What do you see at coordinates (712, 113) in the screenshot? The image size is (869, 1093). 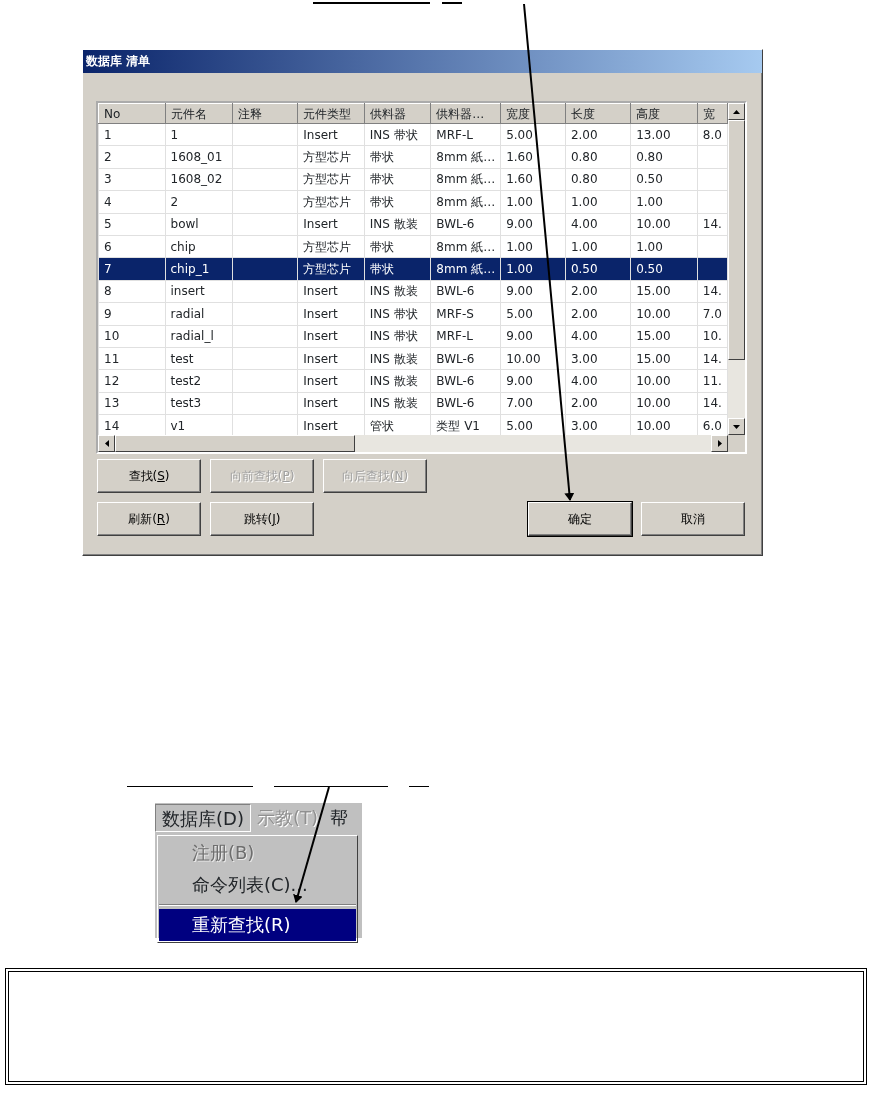 I see `column-header: 宽` at bounding box center [712, 113].